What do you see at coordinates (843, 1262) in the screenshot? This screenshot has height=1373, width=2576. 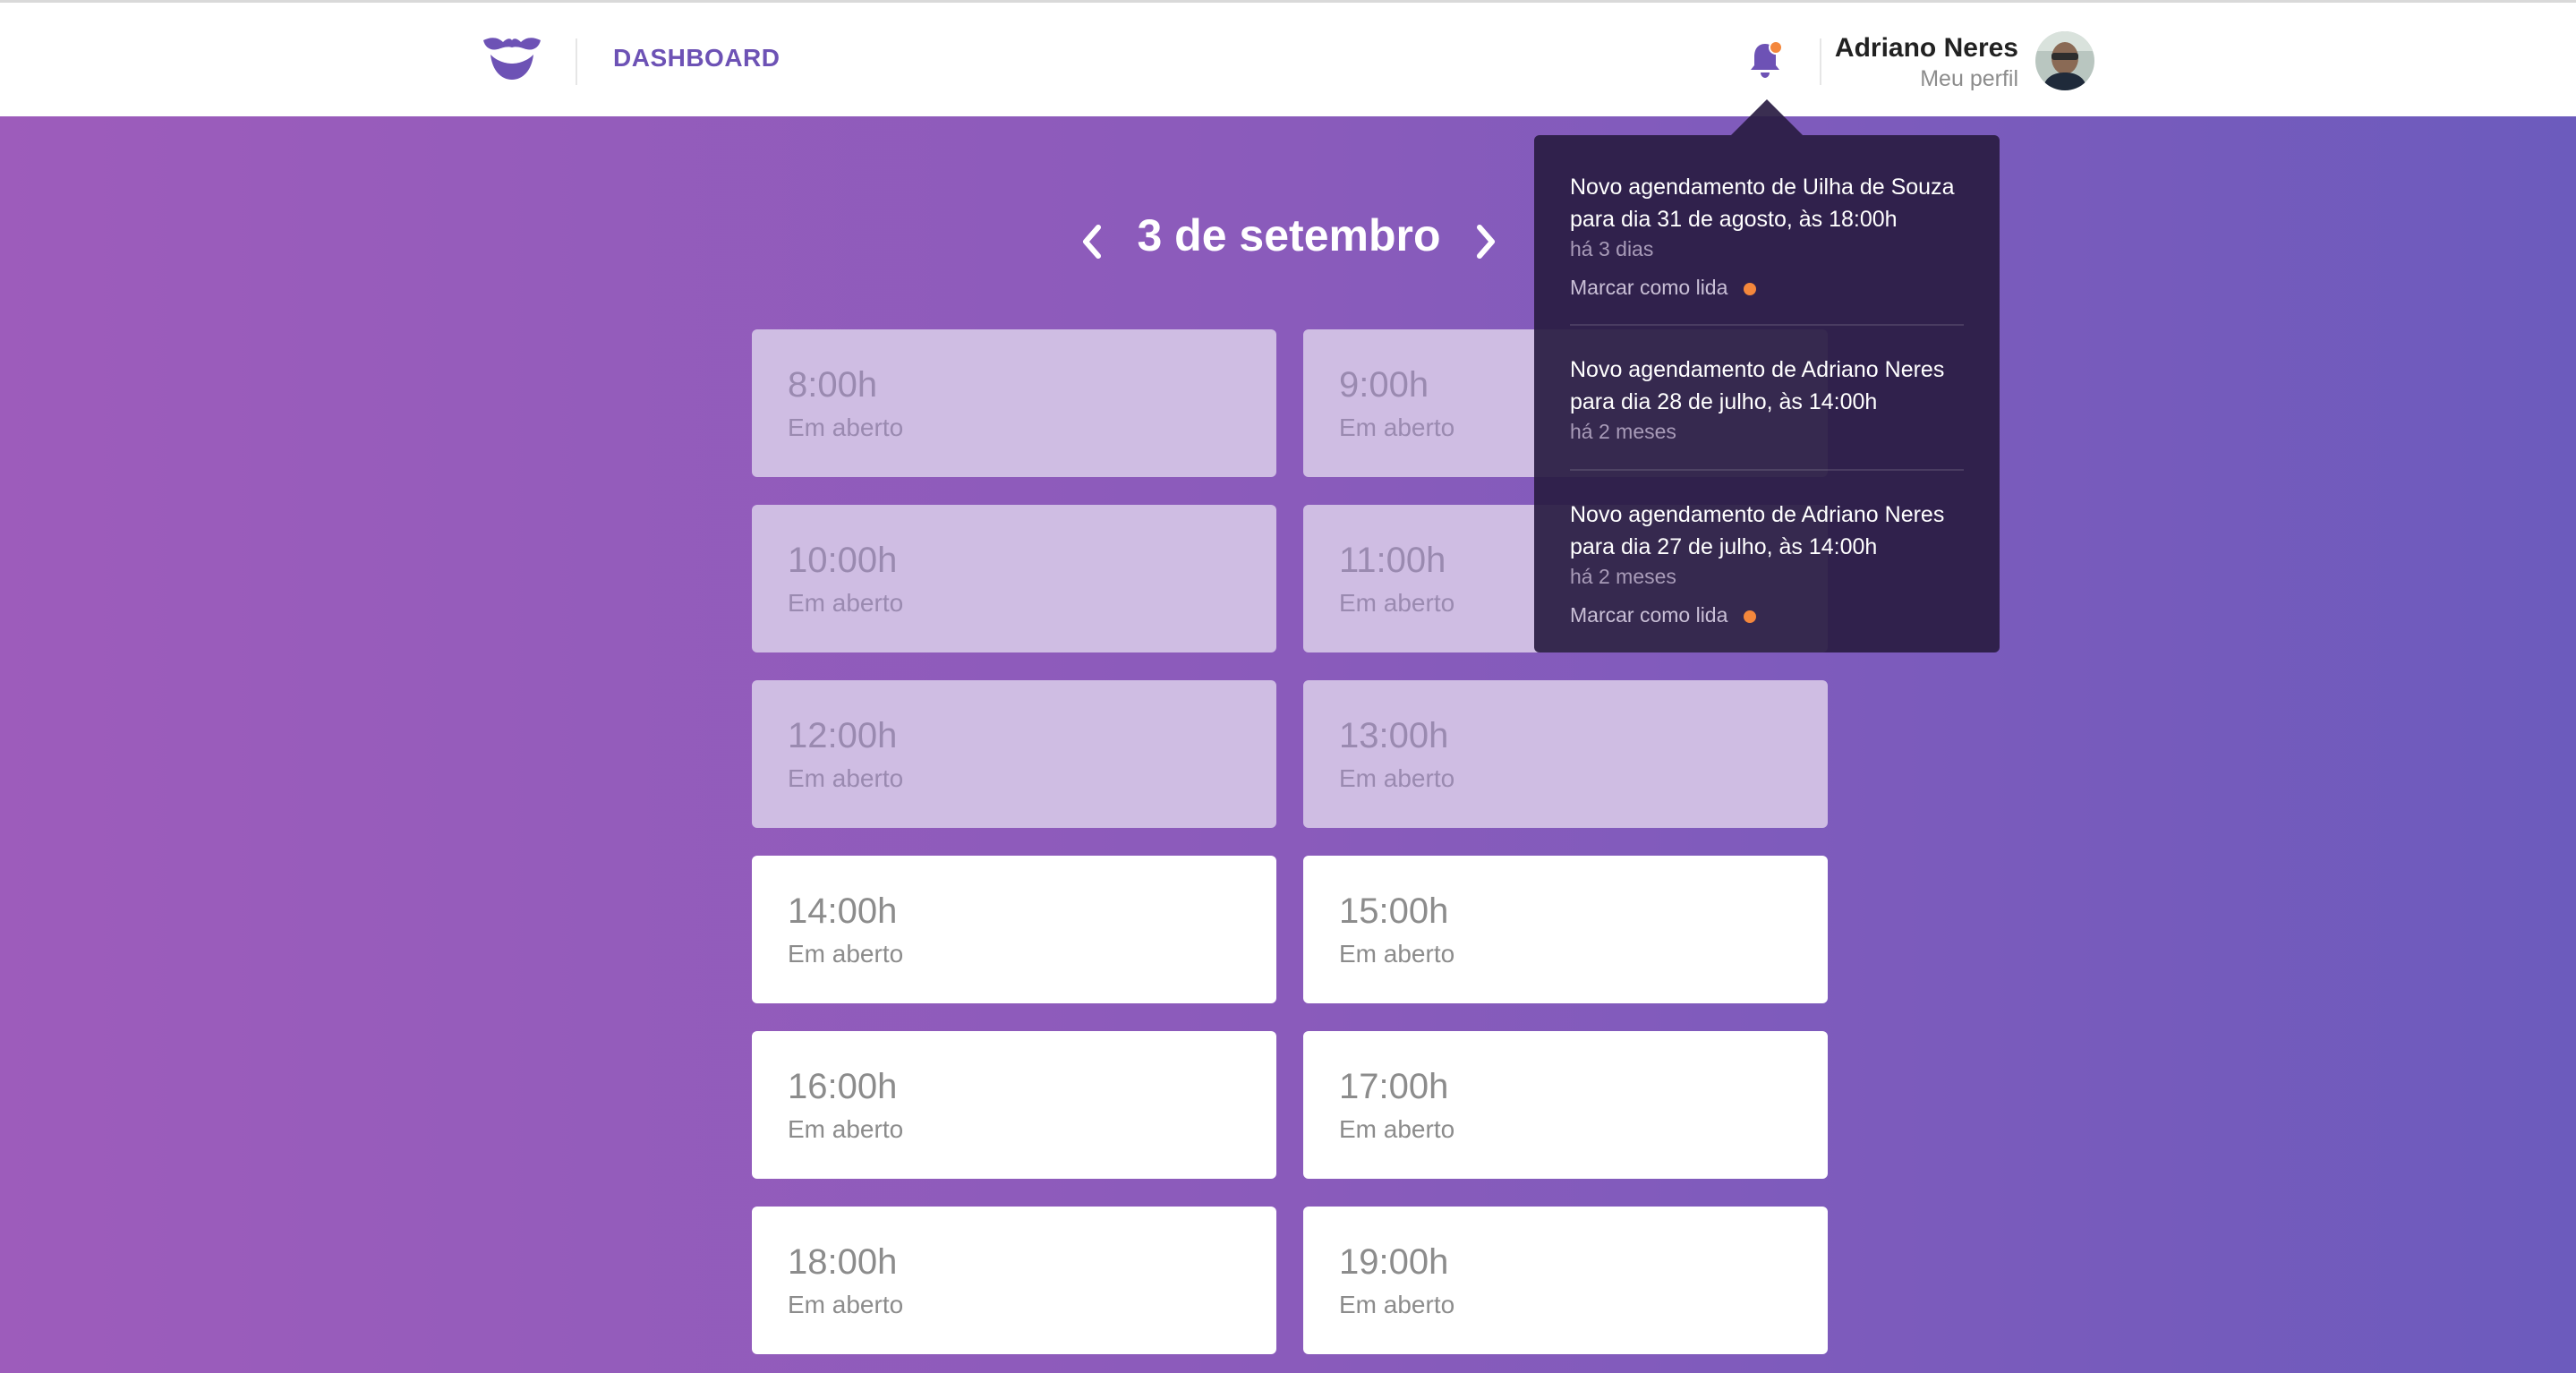 I see `slot-time: 18:00h` at bounding box center [843, 1262].